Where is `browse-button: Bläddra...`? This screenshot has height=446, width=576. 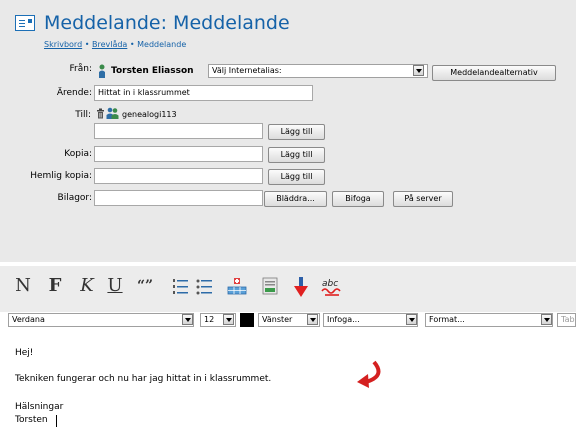
browse-button: Bläddra... is located at coordinates (295, 199).